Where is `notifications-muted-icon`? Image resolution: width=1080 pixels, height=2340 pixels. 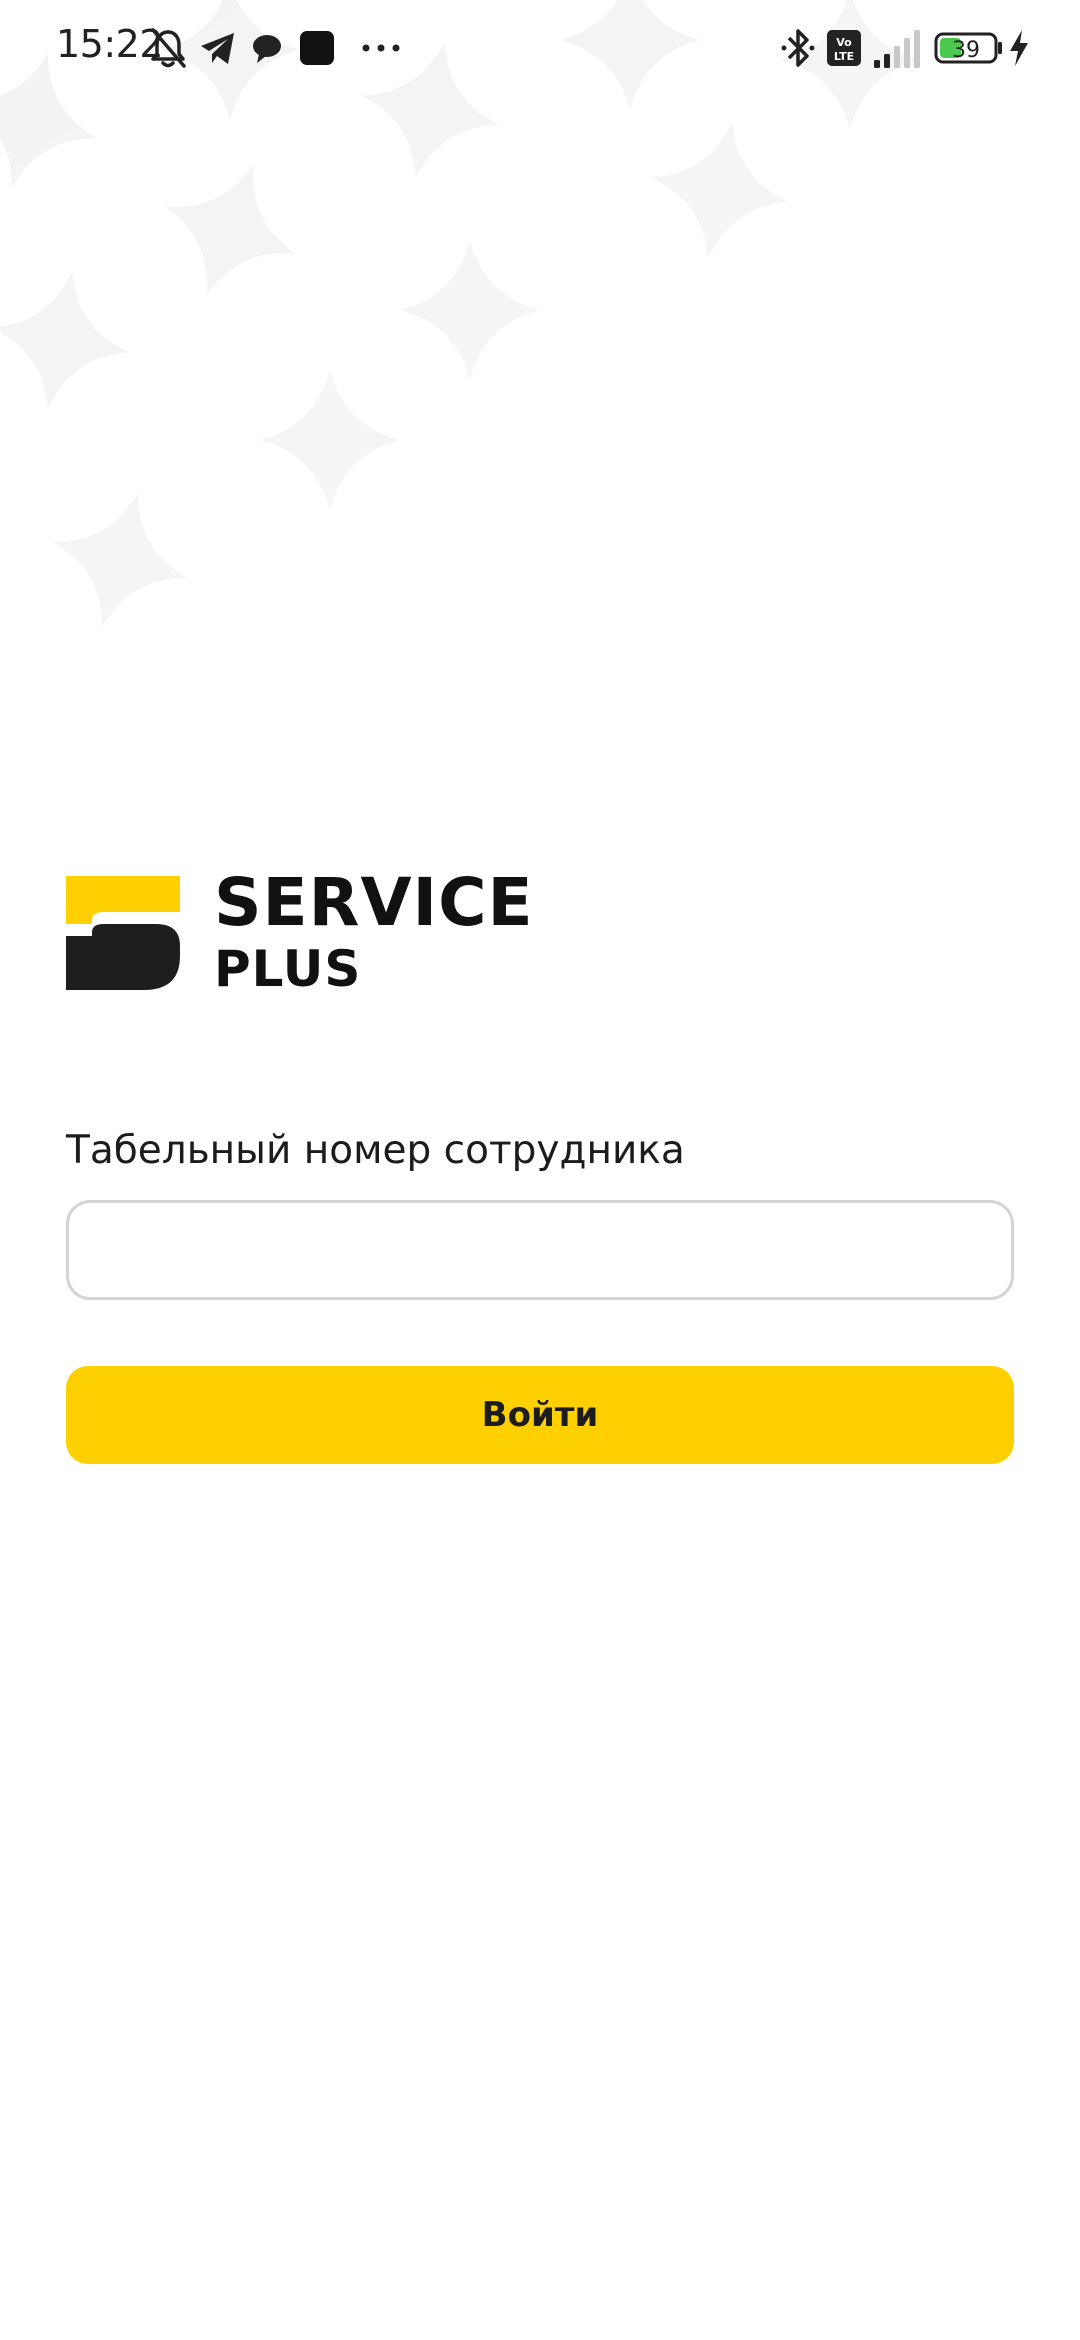
notifications-muted-icon is located at coordinates (168, 48).